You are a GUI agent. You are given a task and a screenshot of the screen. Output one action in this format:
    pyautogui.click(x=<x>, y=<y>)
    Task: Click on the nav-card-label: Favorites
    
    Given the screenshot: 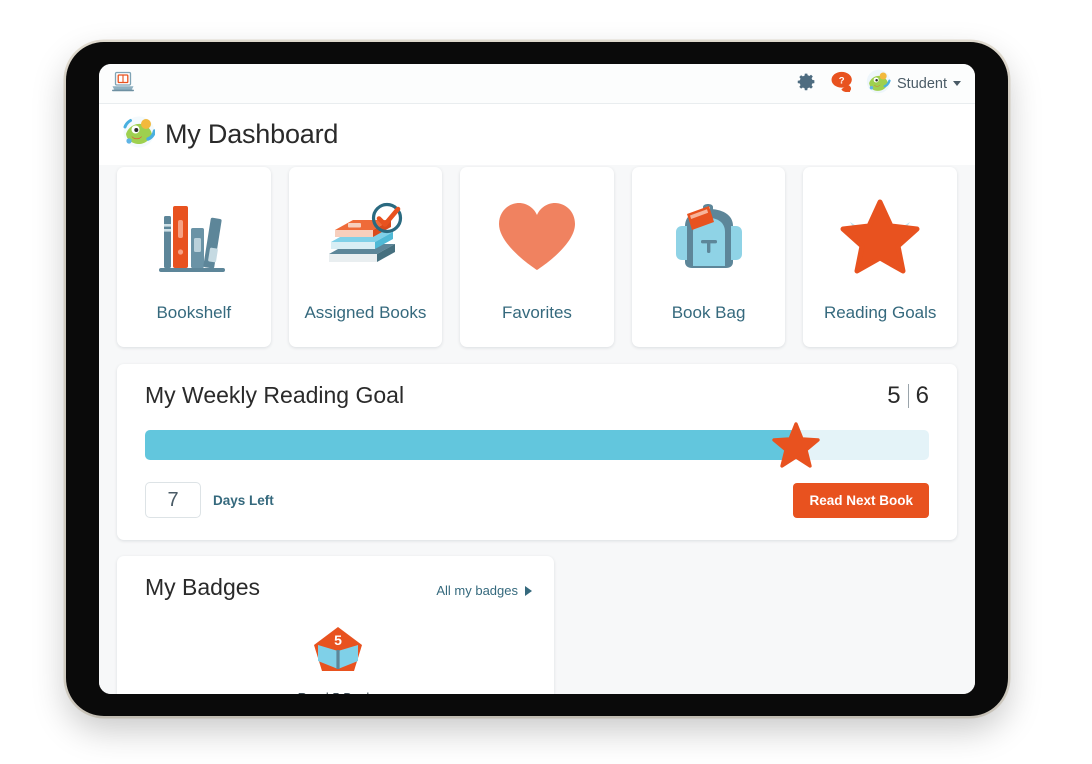 What is the action you would take?
    pyautogui.click(x=537, y=312)
    